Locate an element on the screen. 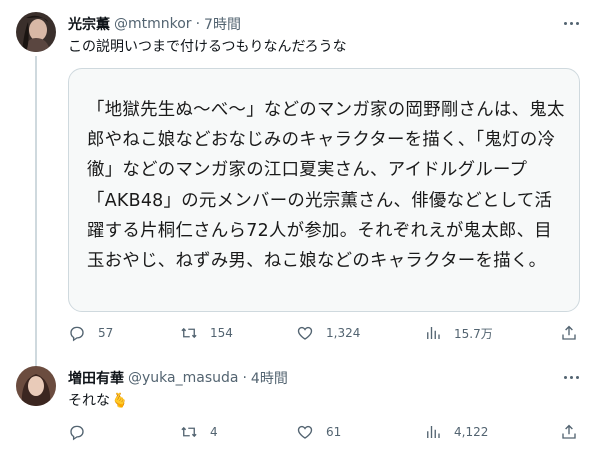 This screenshot has width=598, height=458. retweet-count: 4 is located at coordinates (214, 432).